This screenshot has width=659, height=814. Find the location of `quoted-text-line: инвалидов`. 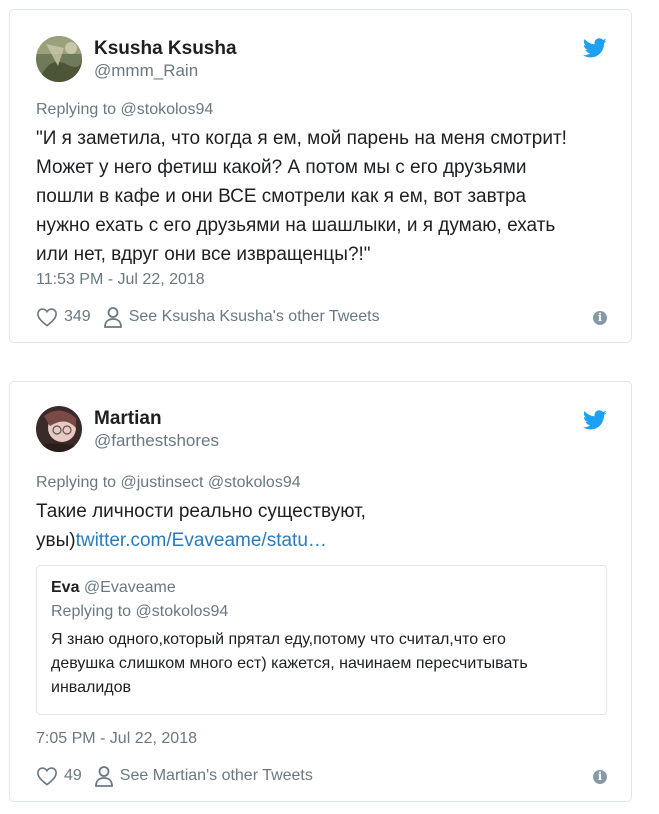

quoted-text-line: инвалидов is located at coordinates (91, 687).